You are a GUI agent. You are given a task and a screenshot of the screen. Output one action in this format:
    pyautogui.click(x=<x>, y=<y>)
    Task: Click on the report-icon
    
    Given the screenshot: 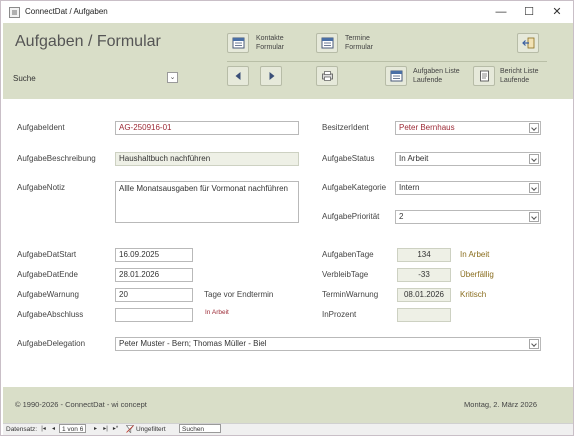 What is the action you would take?
    pyautogui.click(x=484, y=76)
    